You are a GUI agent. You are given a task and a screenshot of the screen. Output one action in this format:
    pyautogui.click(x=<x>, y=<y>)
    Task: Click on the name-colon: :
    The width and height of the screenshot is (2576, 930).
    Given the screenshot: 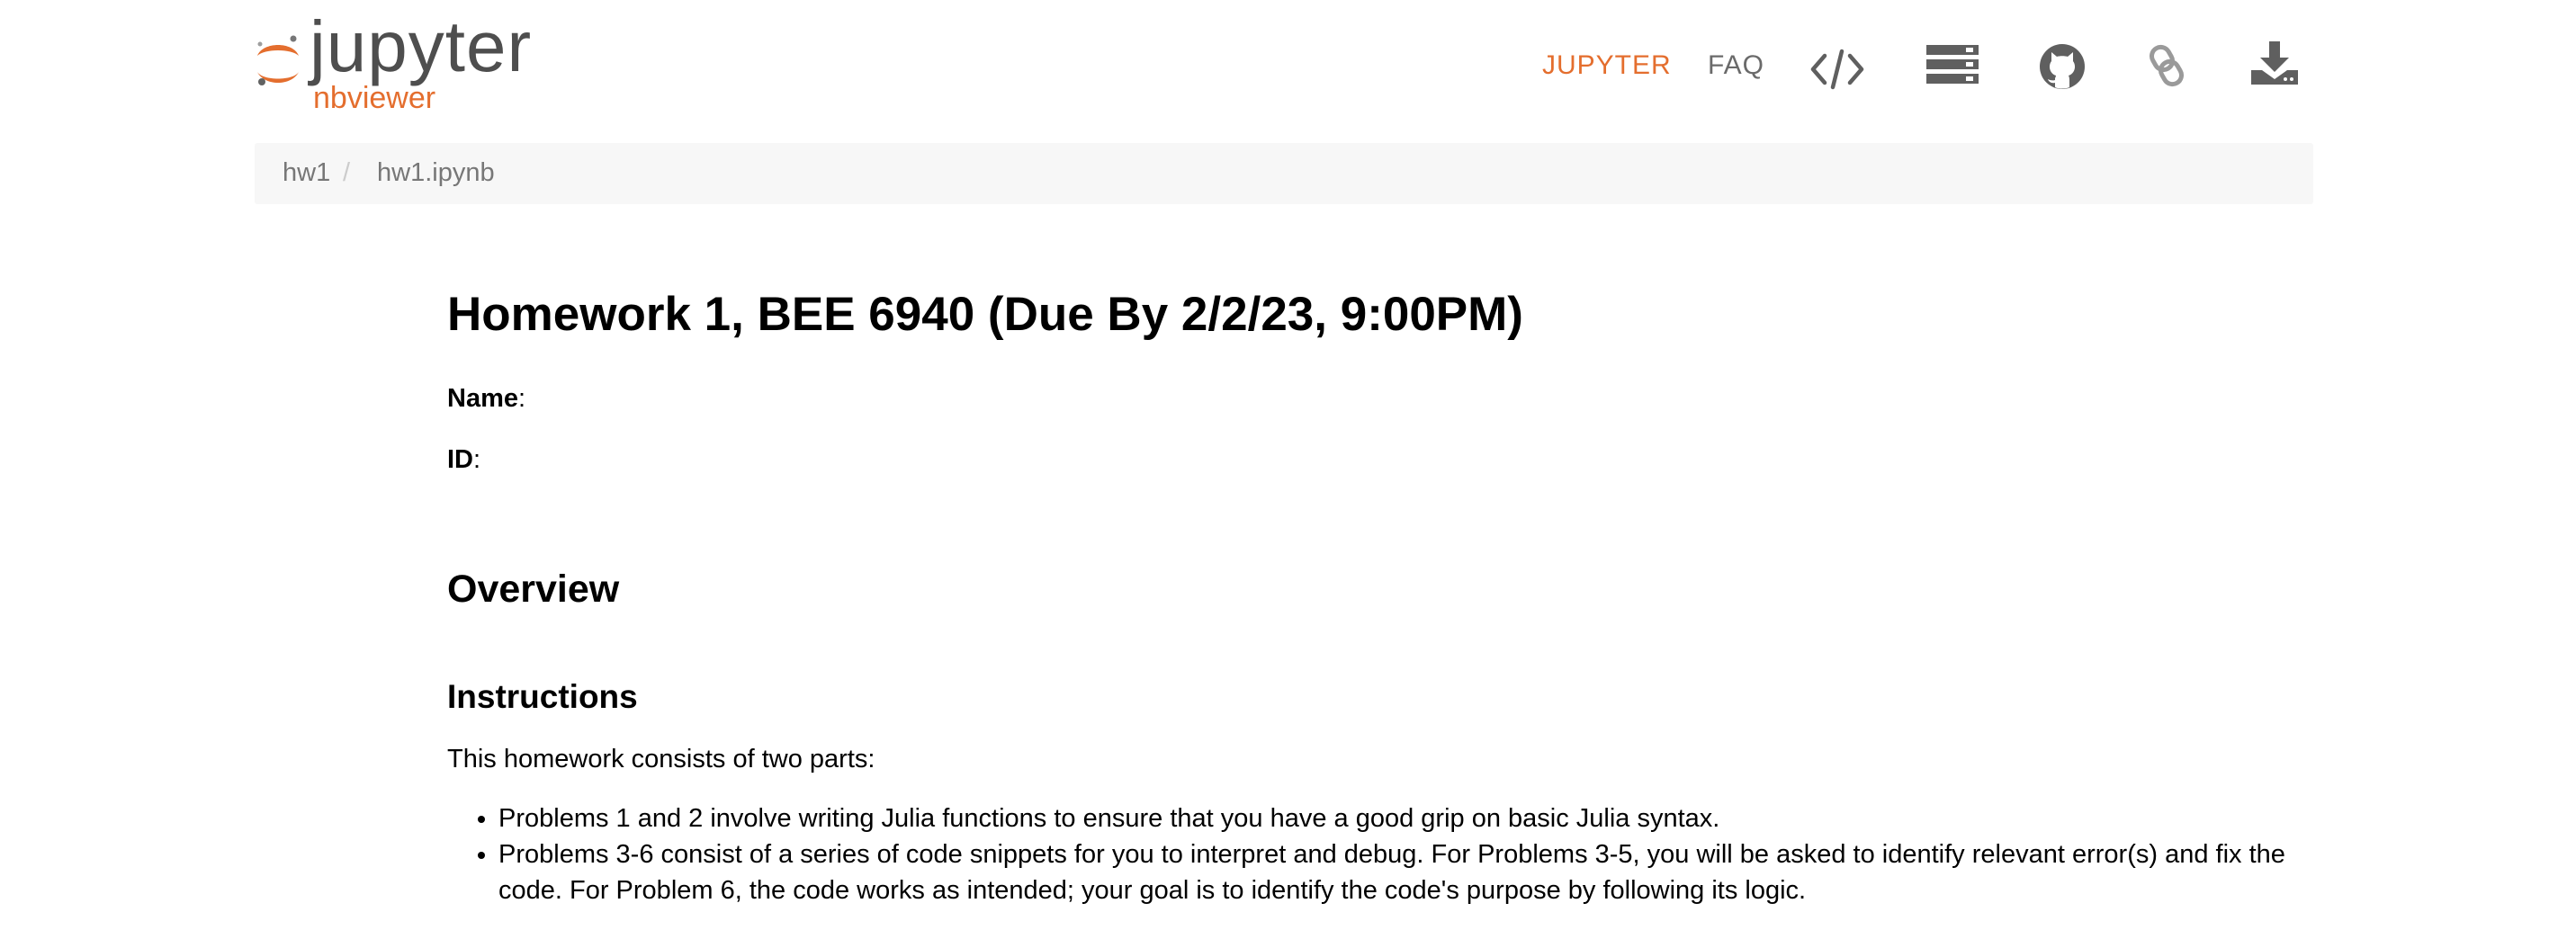 What is the action you would take?
    pyautogui.click(x=522, y=398)
    